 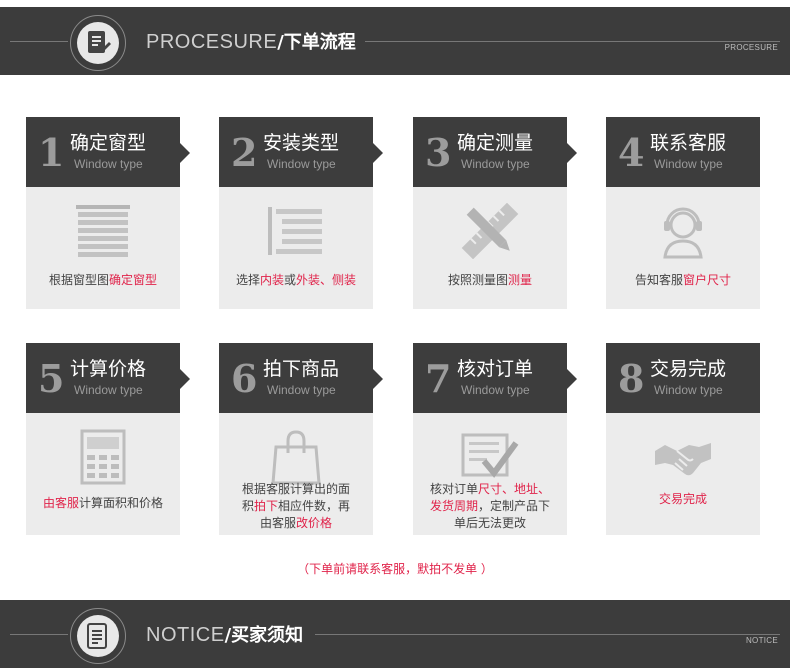 I want to click on step-header: 1 确定窗型 Window type, so click(x=108, y=152).